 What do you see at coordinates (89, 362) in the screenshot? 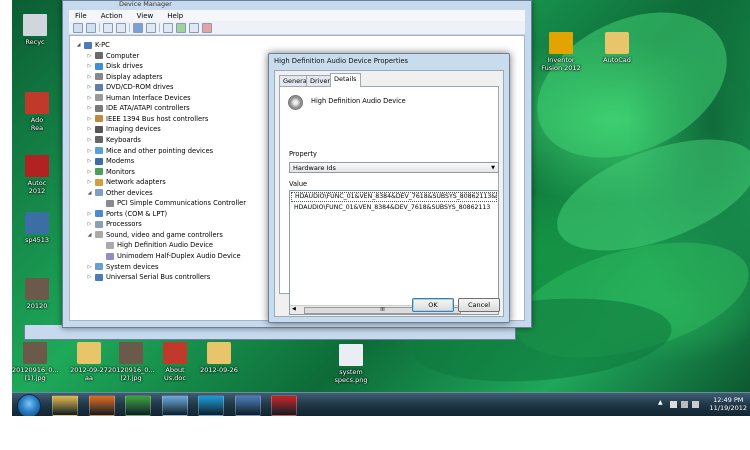
I see `desktop-icon-folder1: 2012-09-27 aa` at bounding box center [89, 362].